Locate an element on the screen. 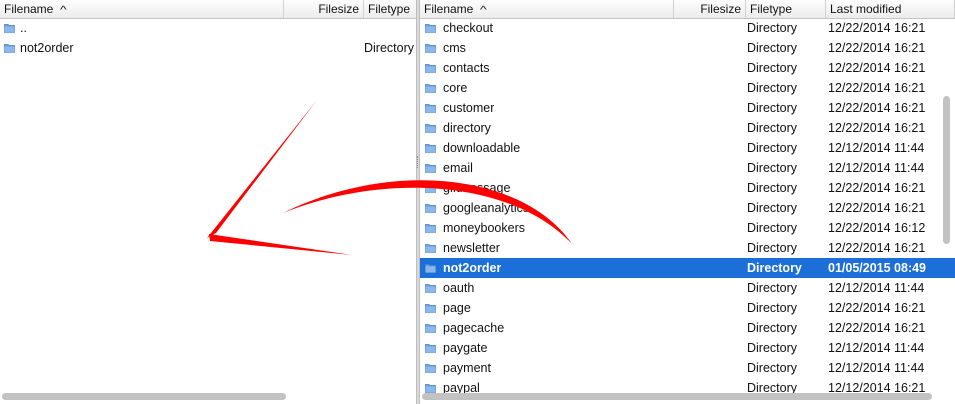 The image size is (955, 404). remote-filename: directory is located at coordinates (467, 128).